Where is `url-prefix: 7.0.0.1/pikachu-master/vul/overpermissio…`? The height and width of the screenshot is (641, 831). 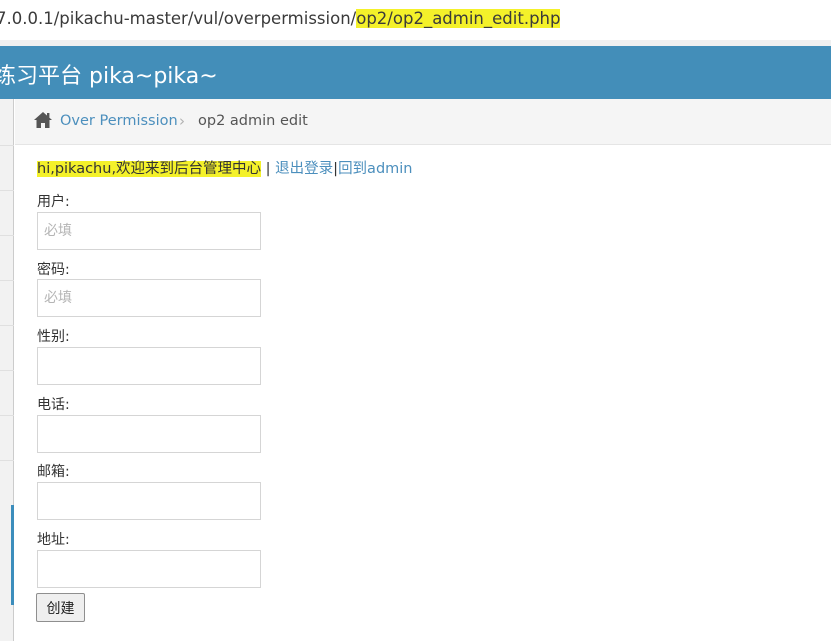 url-prefix: 7.0.0.1/pikachu-master/vul/overpermissio… is located at coordinates (178, 18).